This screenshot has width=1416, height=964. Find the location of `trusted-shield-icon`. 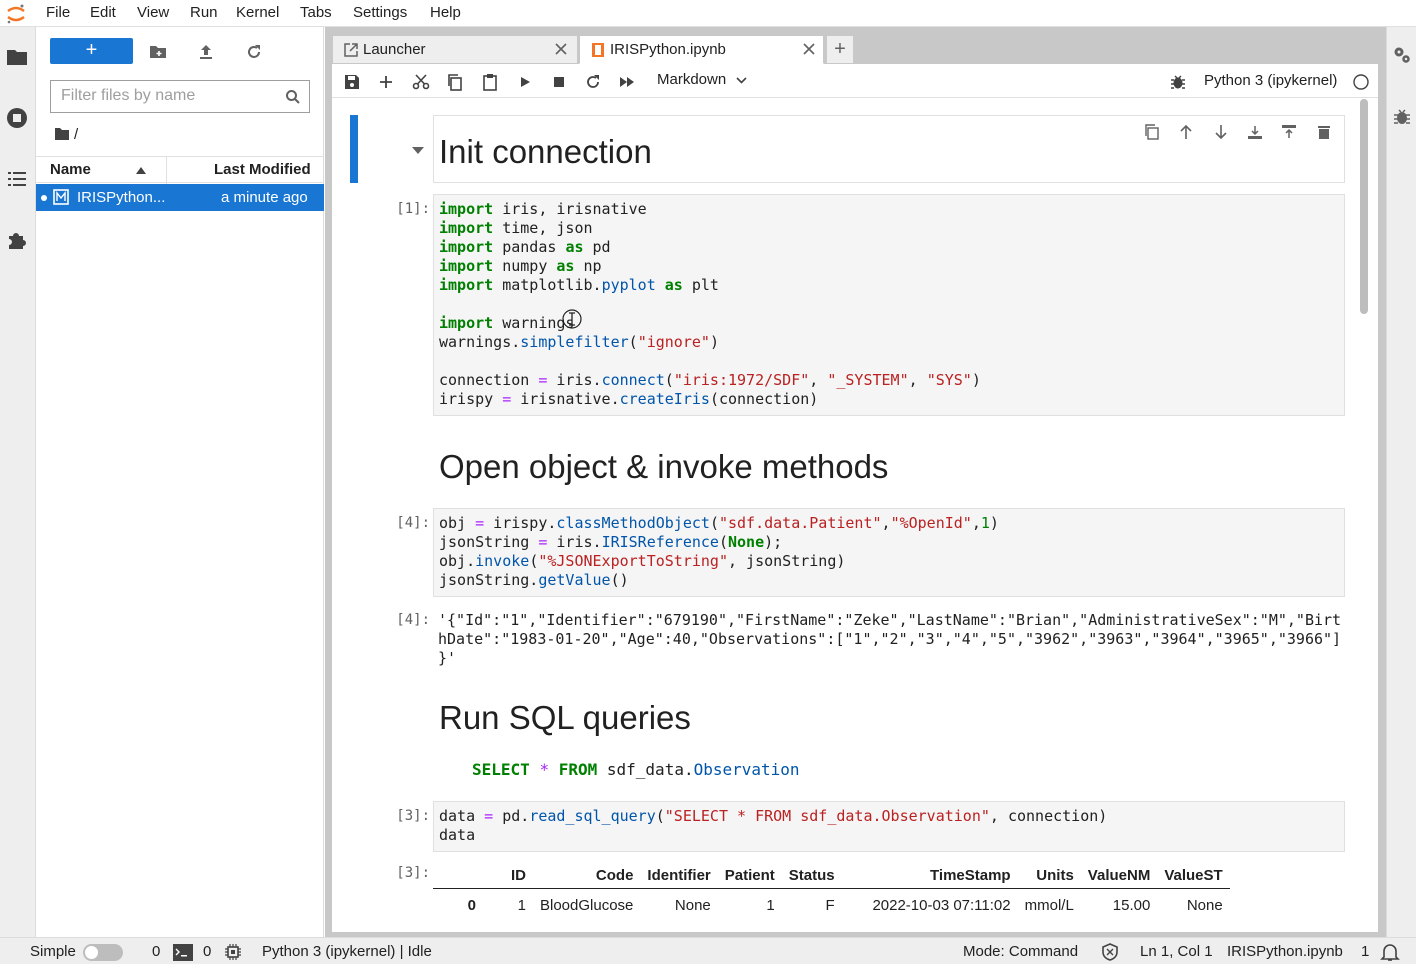

trusted-shield-icon is located at coordinates (1110, 952).